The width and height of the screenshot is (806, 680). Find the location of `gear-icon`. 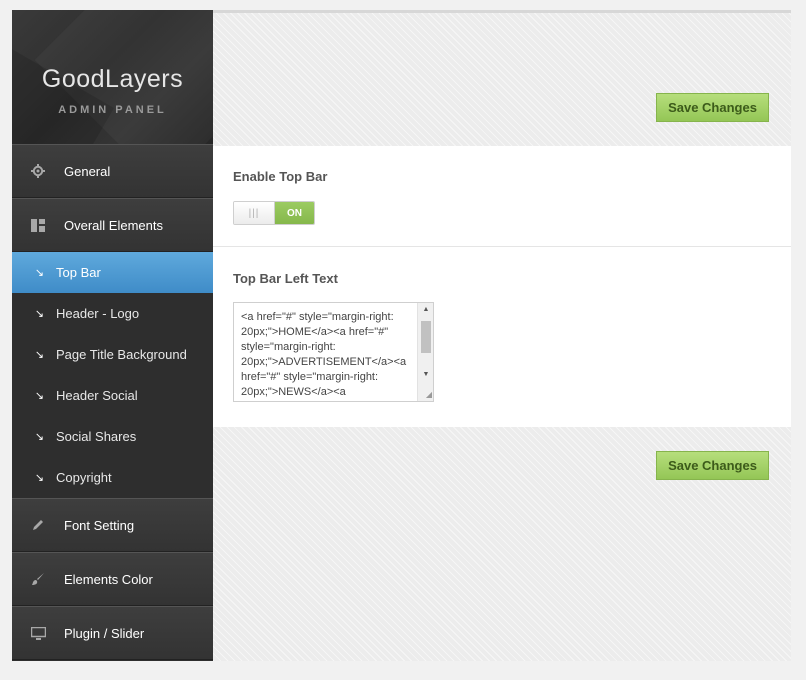

gear-icon is located at coordinates (38, 171).